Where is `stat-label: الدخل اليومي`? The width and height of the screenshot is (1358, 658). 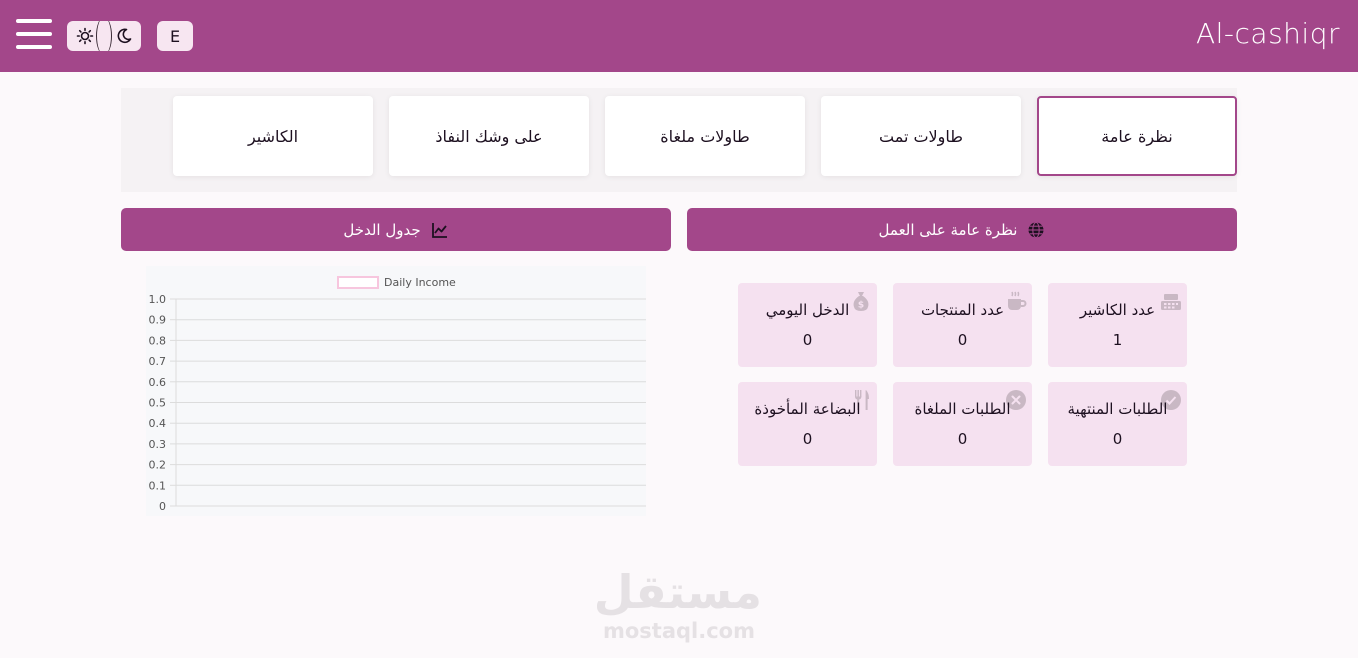
stat-label: الدخل اليومي is located at coordinates (807, 310).